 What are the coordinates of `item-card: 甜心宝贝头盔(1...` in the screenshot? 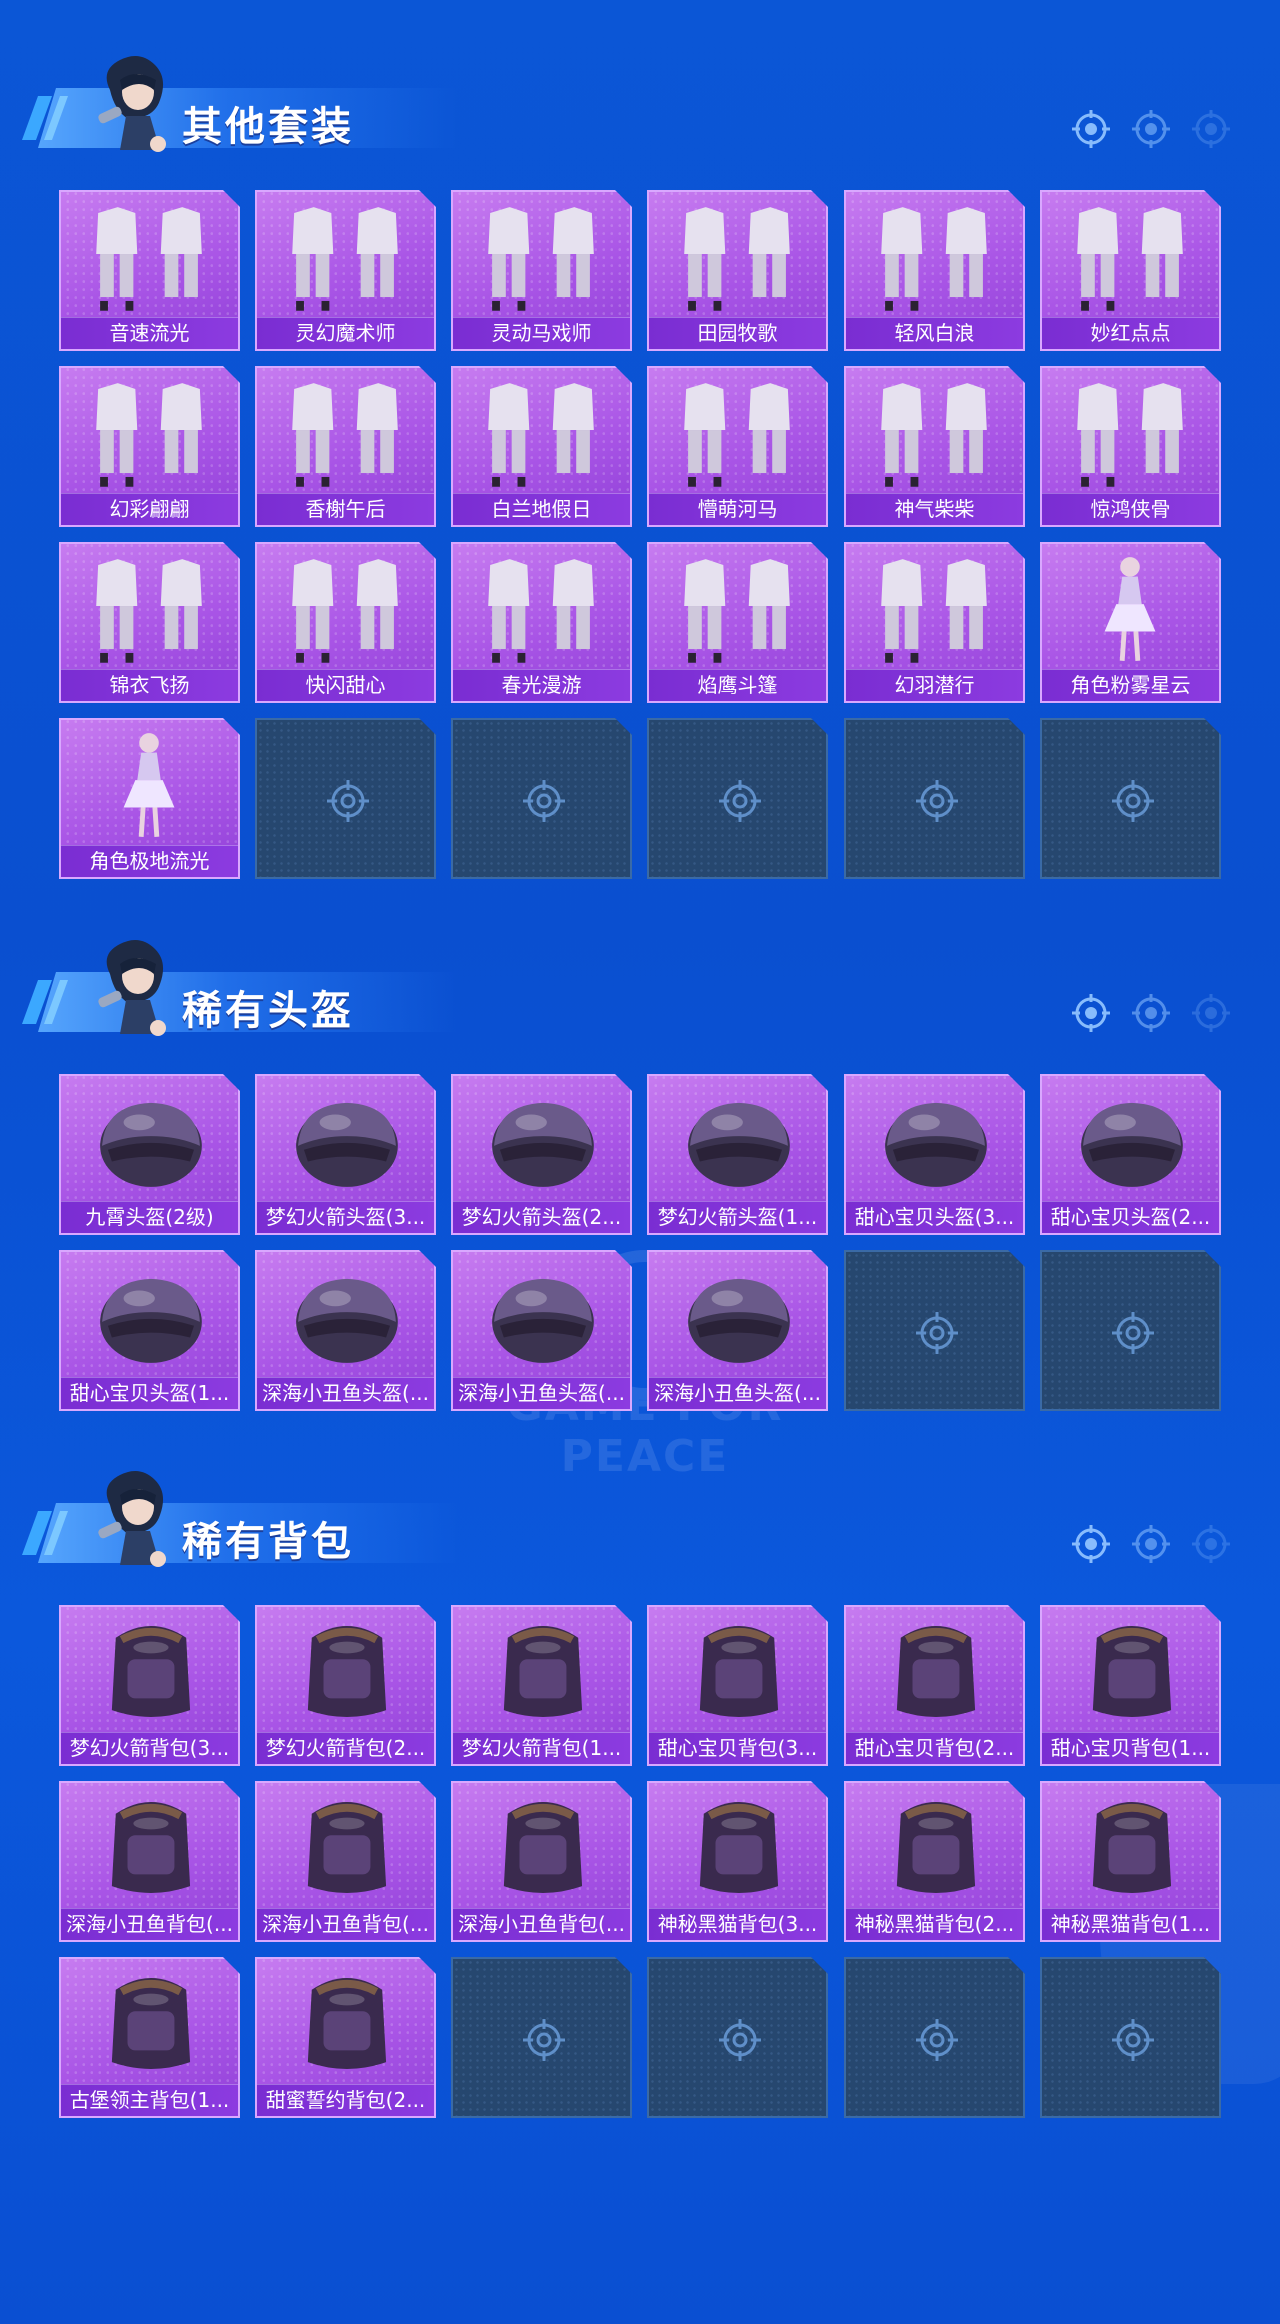 It's located at (149, 1330).